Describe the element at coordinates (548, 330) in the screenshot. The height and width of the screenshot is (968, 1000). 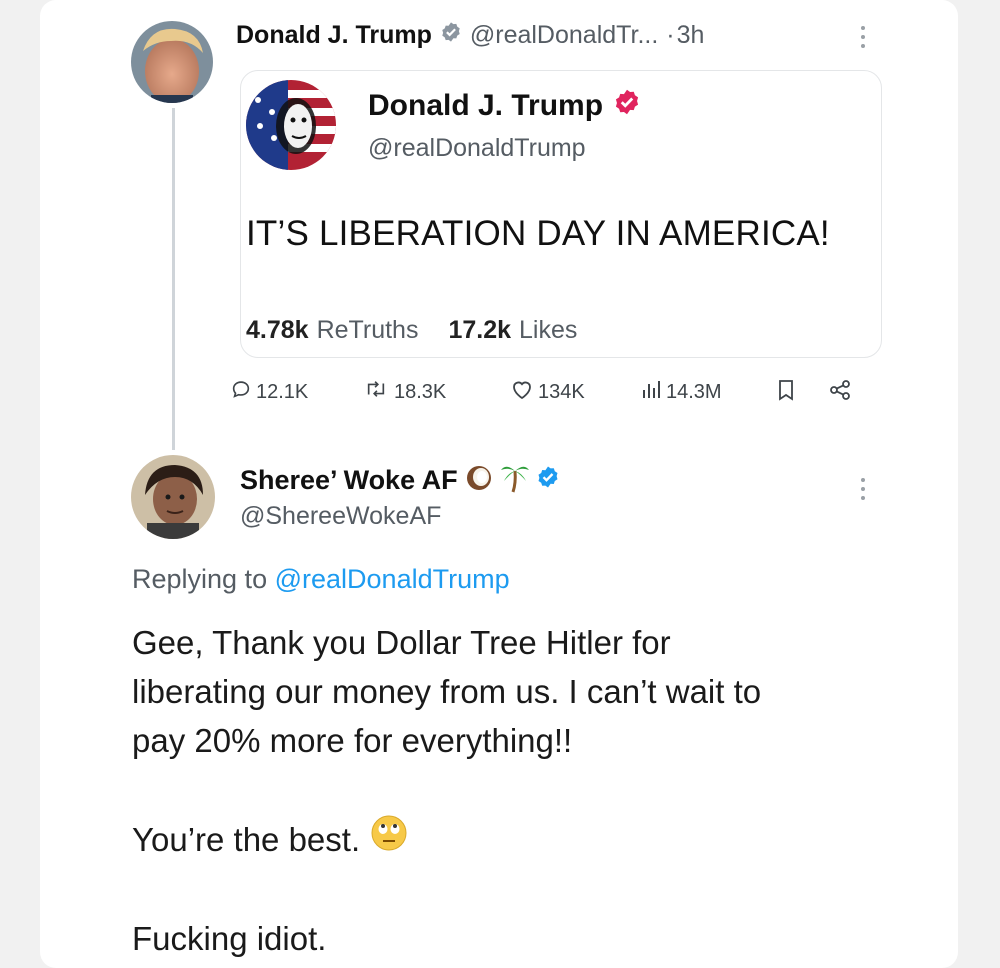
I see `likes-label: Likes` at that location.